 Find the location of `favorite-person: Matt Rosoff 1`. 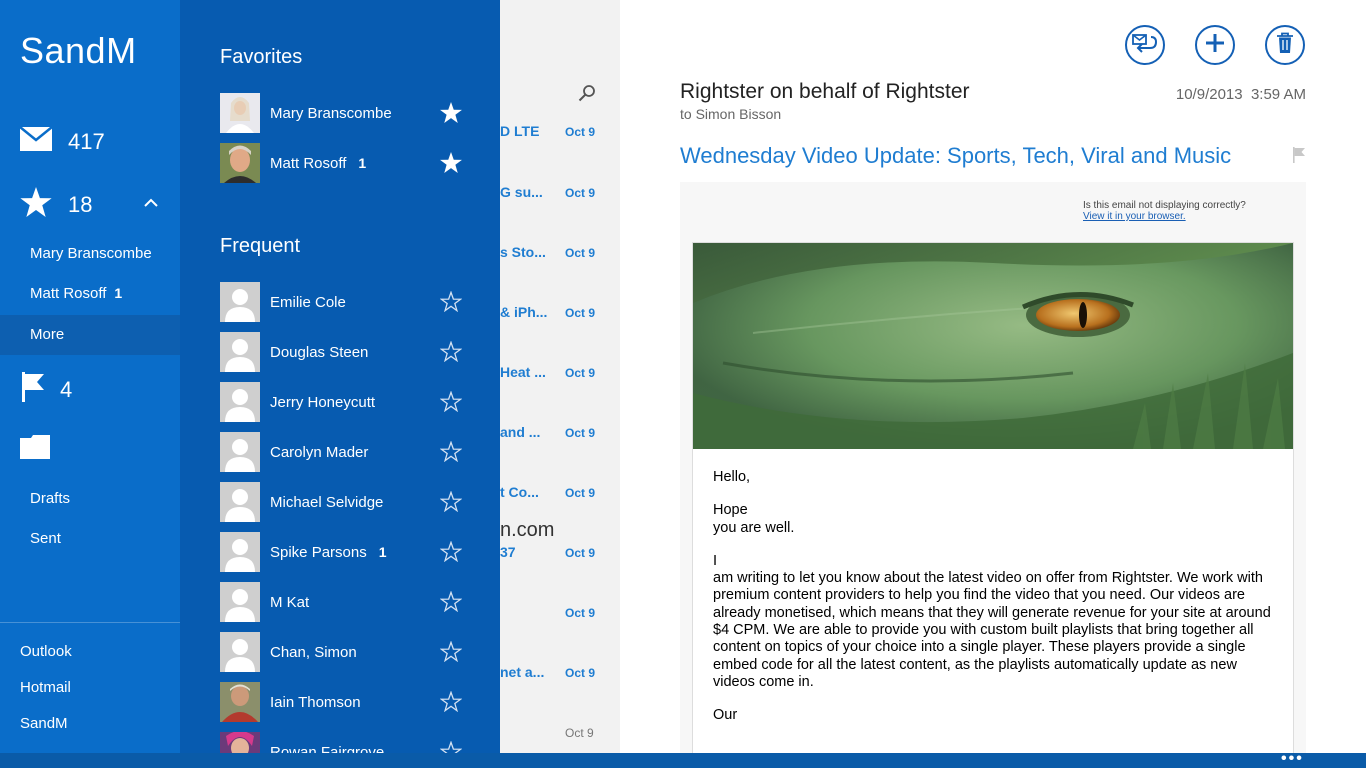

favorite-person: Matt Rosoff 1 is located at coordinates (345, 163).